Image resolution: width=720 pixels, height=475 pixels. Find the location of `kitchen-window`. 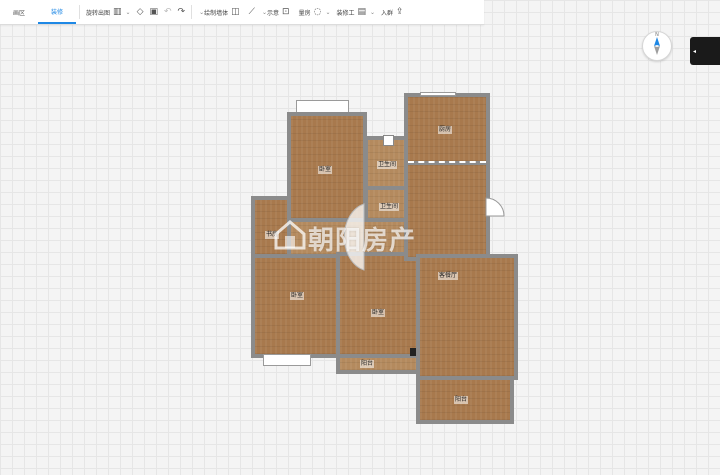

kitchen-window is located at coordinates (438, 94).